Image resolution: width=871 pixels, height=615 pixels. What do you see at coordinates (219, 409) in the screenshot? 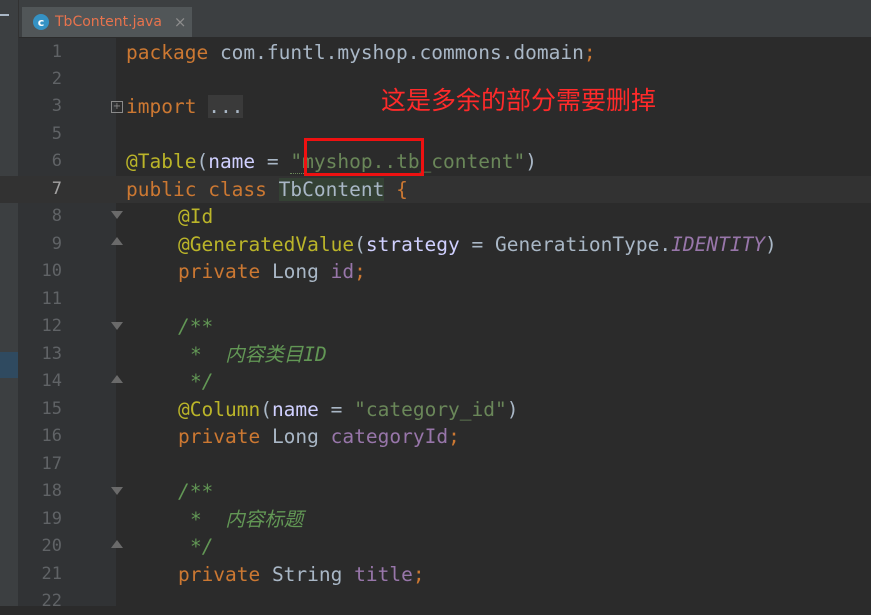
I see `annotation-token: @Column` at bounding box center [219, 409].